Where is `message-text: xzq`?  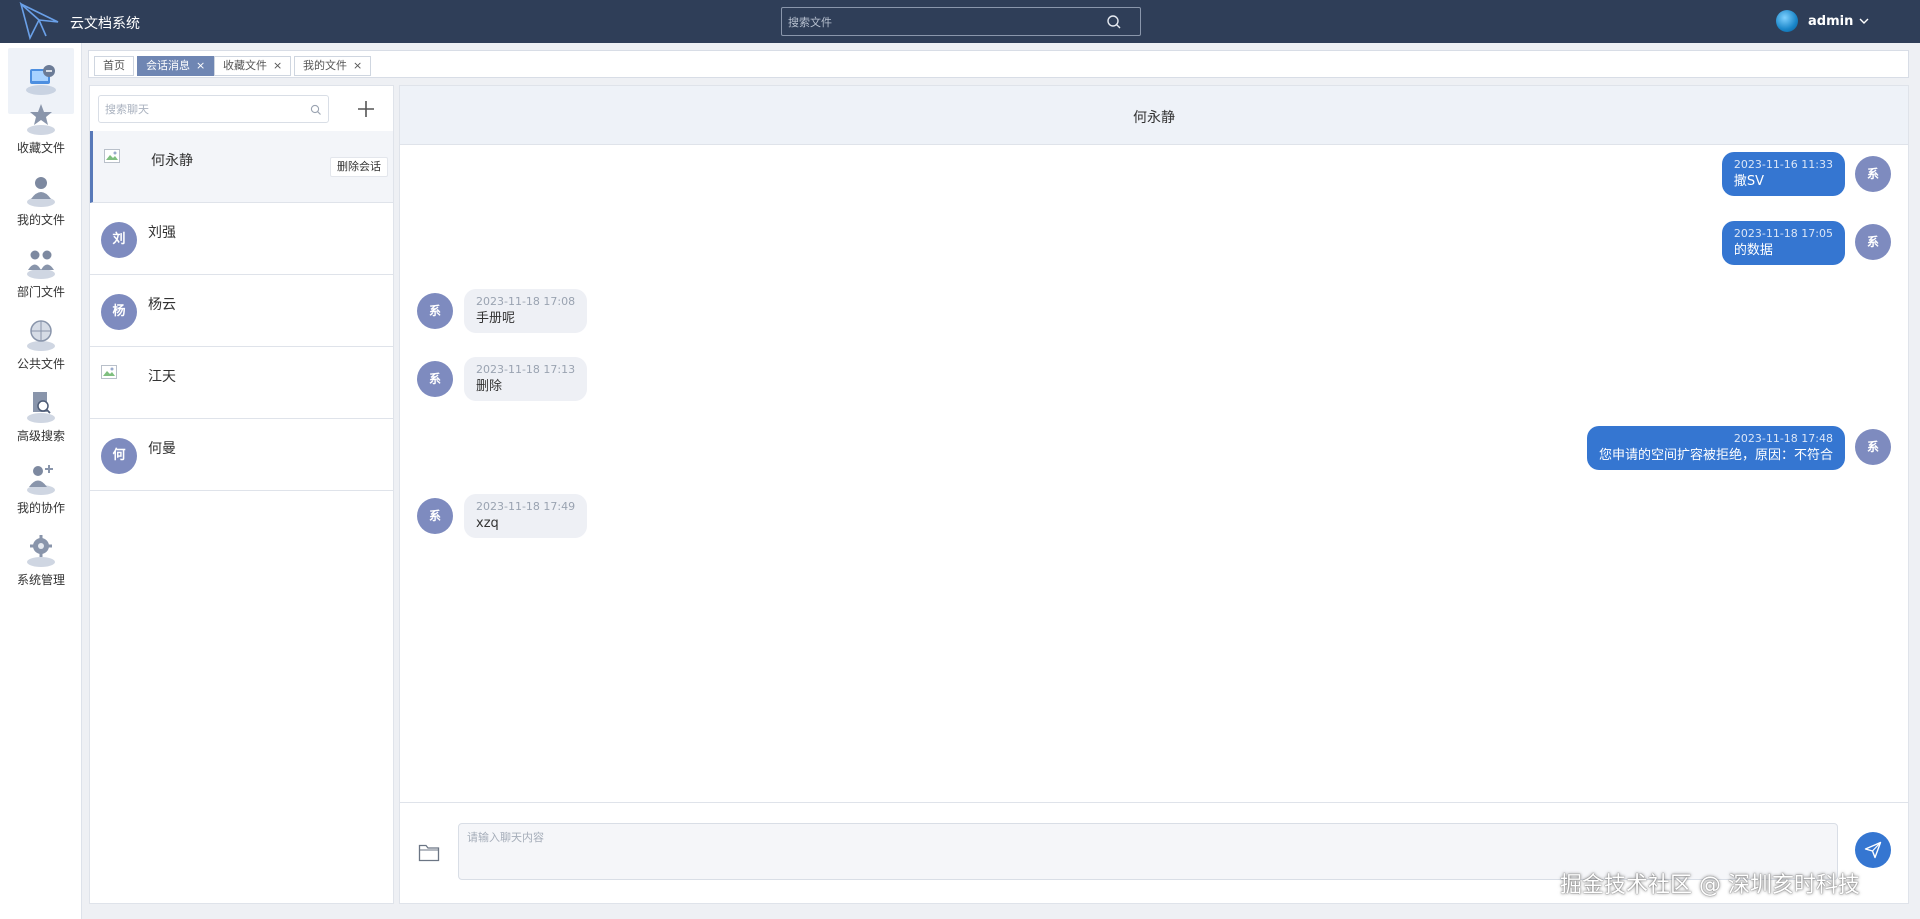
message-text: xzq is located at coordinates (487, 523).